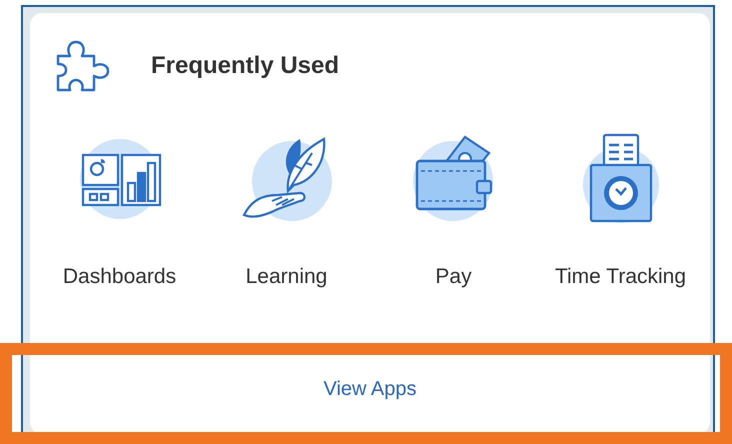  I want to click on app-label: Learning, so click(287, 277).